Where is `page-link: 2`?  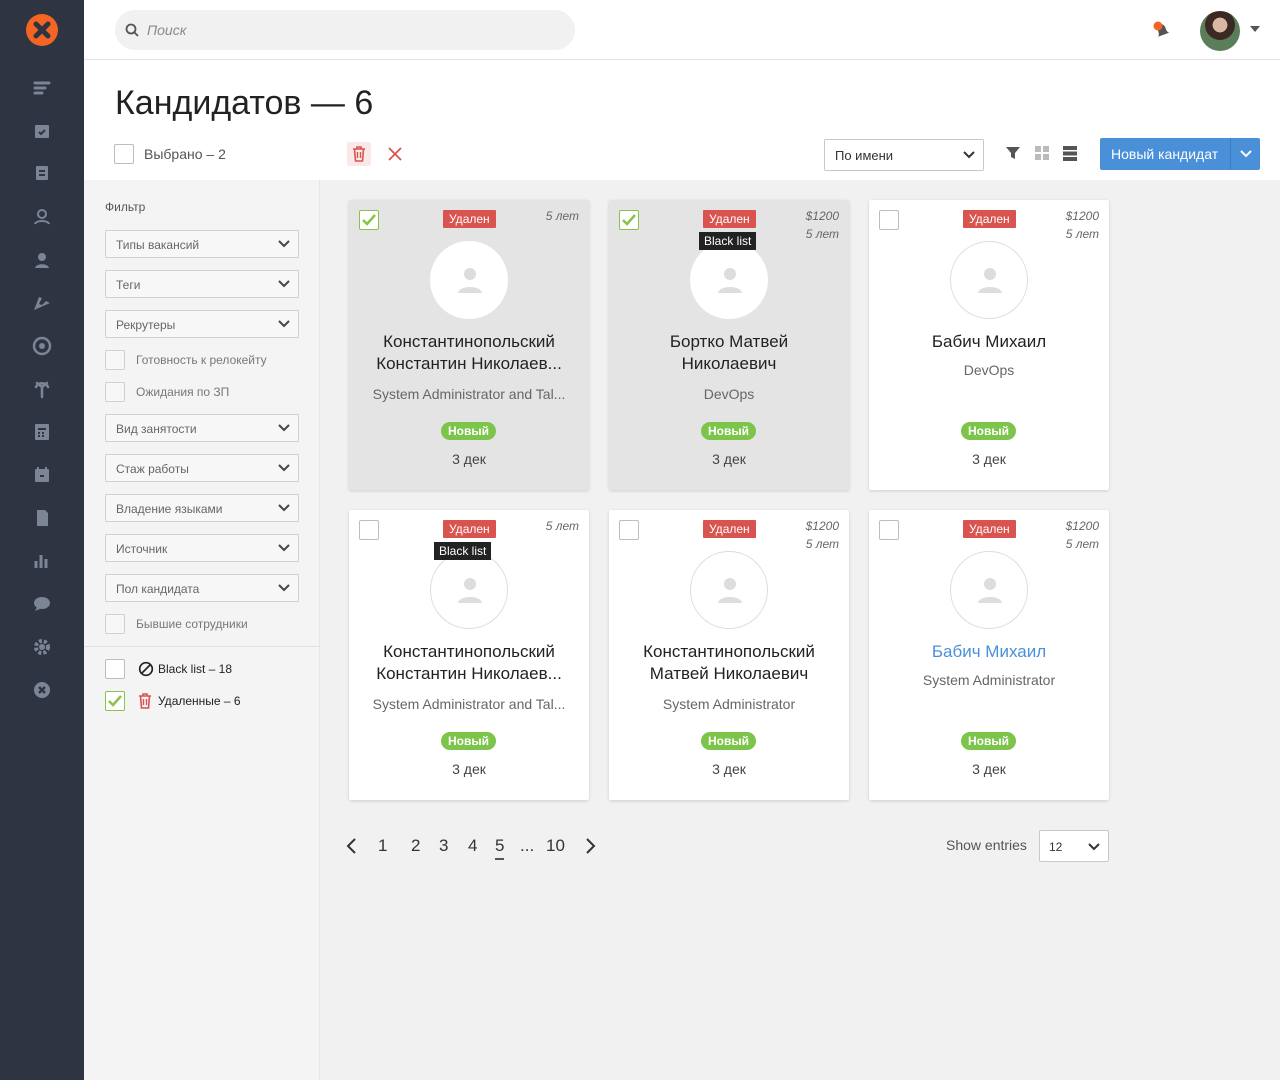
page-link: 2 is located at coordinates (415, 846).